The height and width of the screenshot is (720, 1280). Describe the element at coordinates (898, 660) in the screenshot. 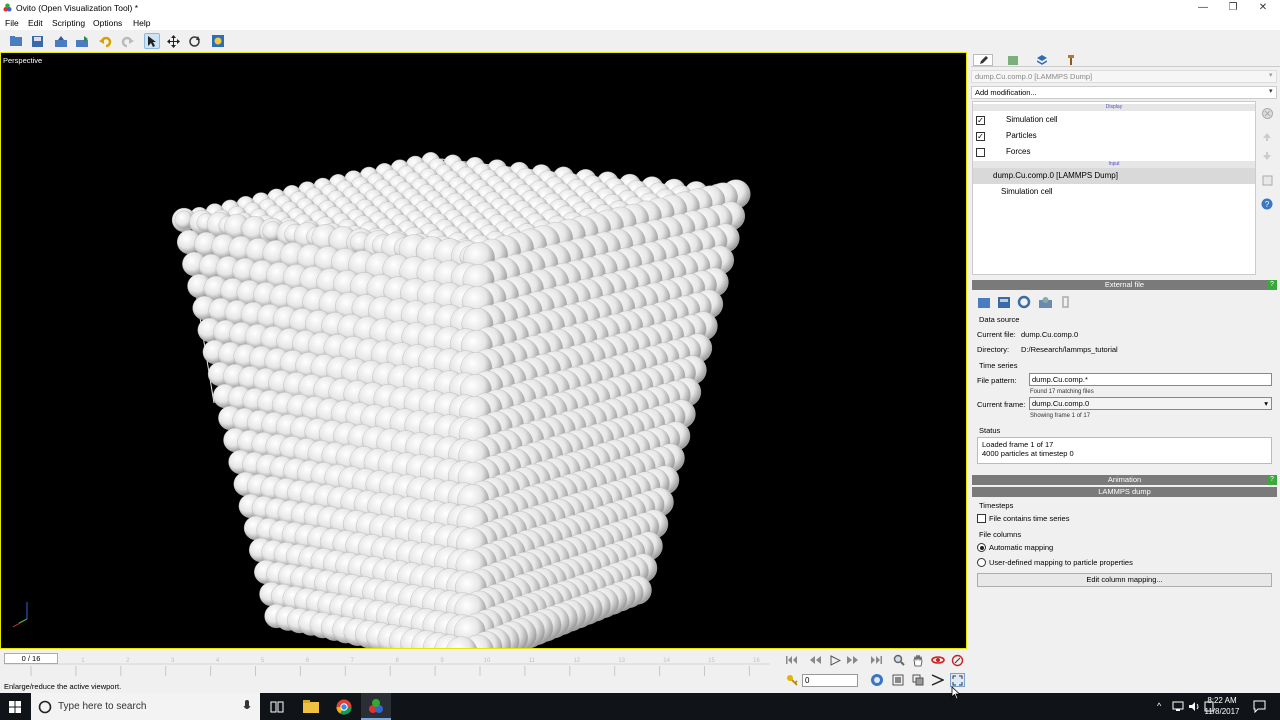

I see `zoom-icon` at that location.